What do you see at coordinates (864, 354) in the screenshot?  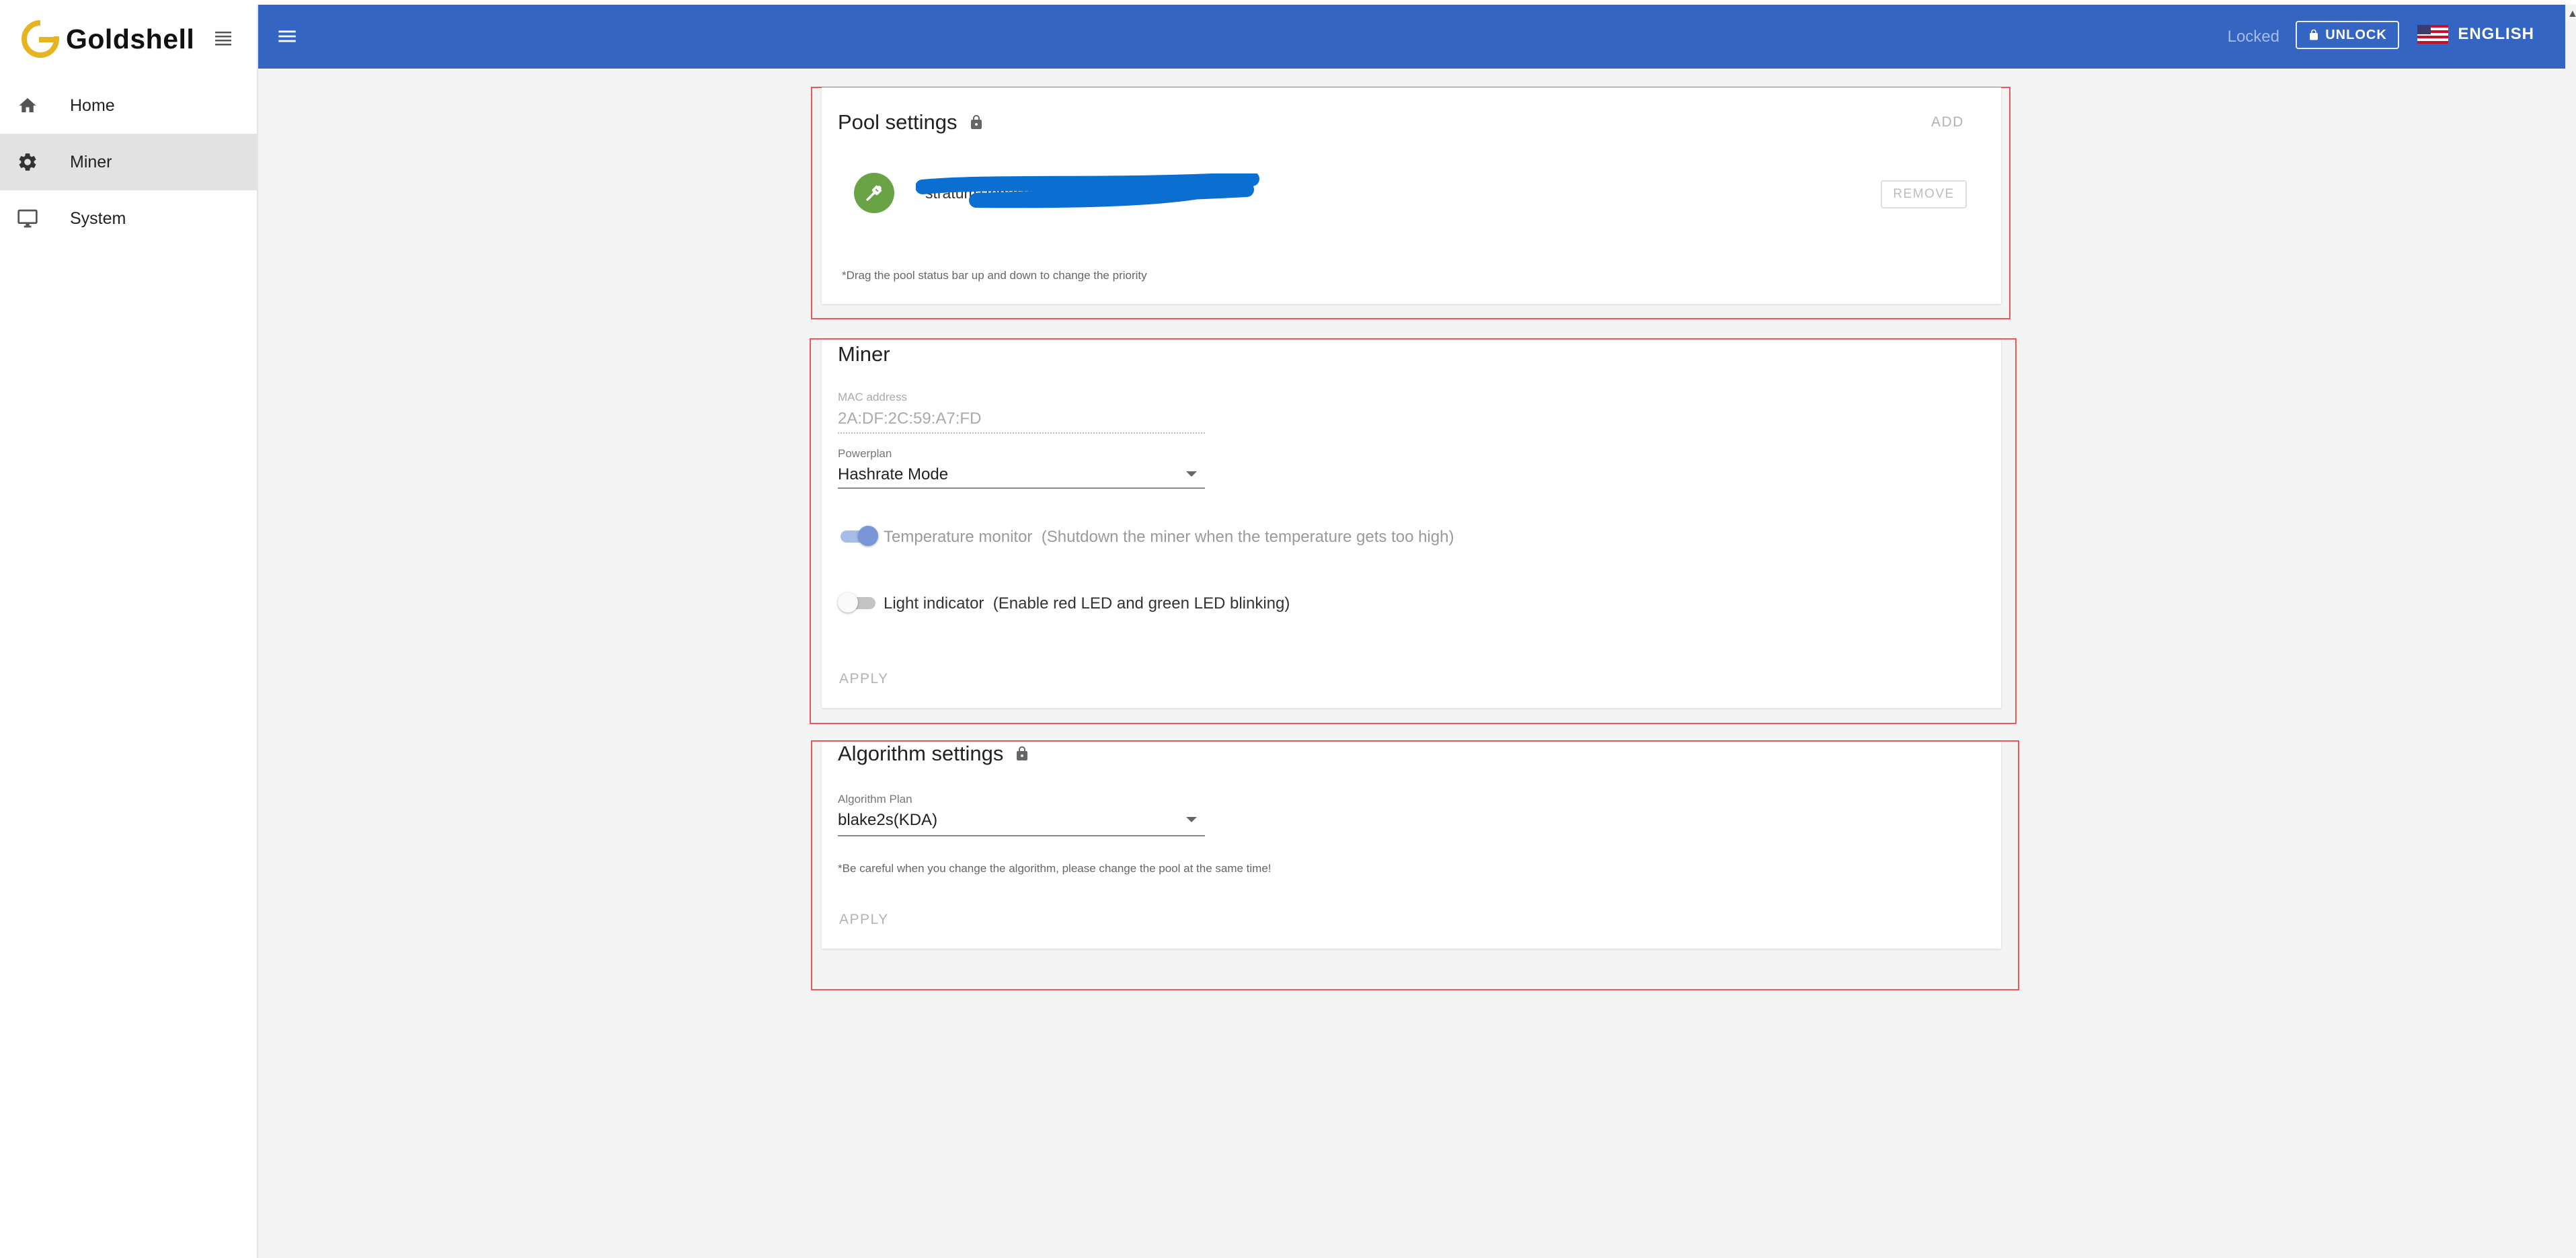 I see `miner-title: Miner` at bounding box center [864, 354].